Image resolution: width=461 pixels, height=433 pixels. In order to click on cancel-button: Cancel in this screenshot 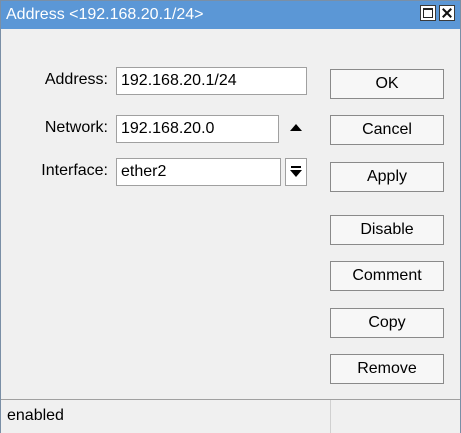, I will do `click(387, 130)`.